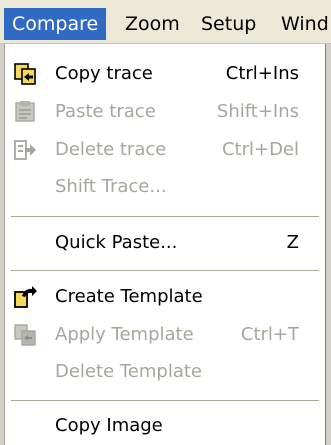 This screenshot has width=331, height=445. I want to click on menu-item-delete-template: Delete Template, so click(165, 372).